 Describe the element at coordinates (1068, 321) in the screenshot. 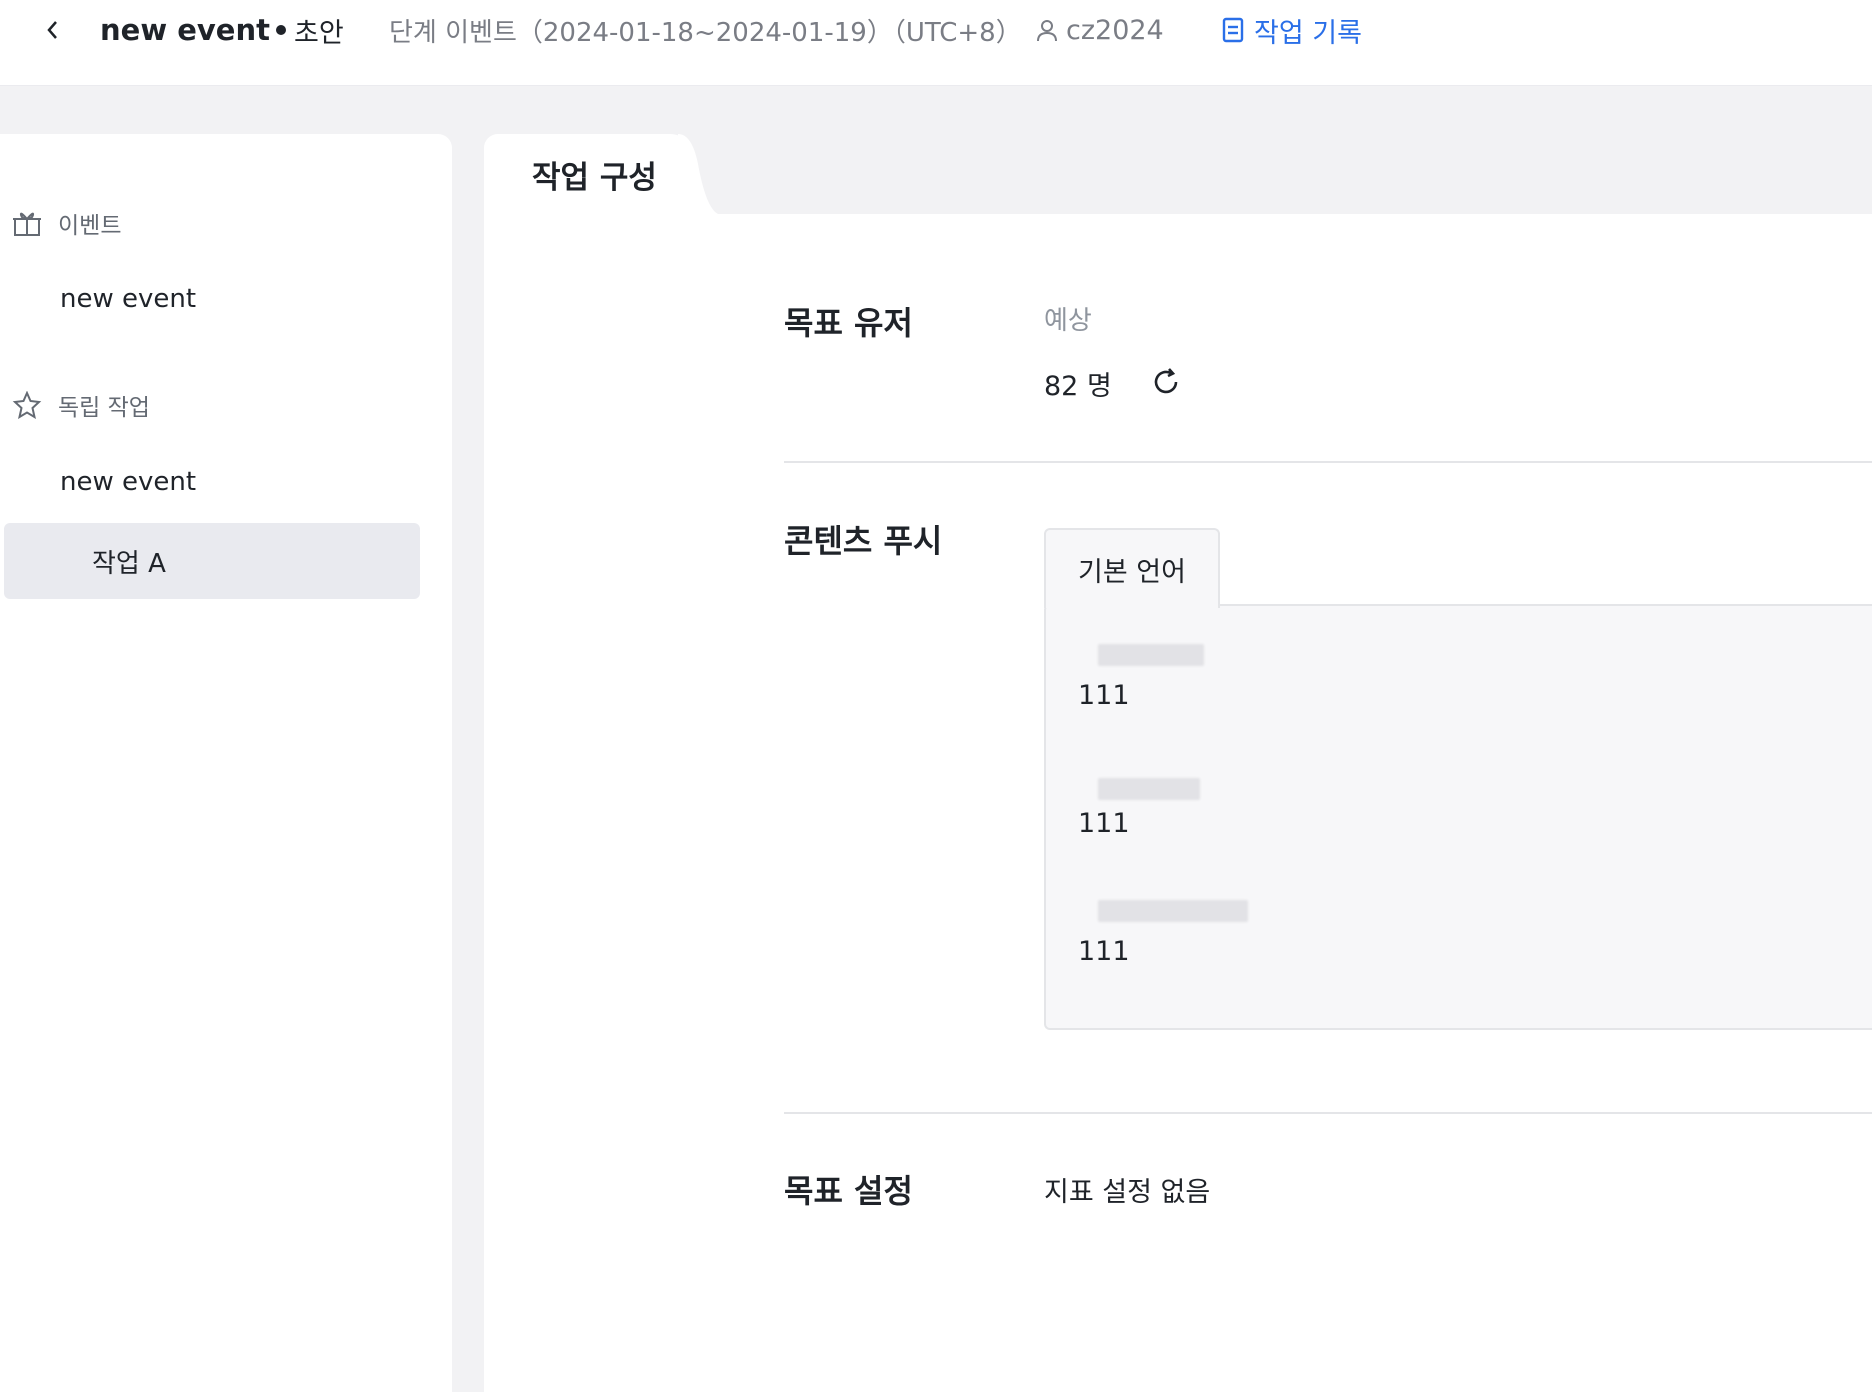

I see `estimate-label: 예상` at that location.